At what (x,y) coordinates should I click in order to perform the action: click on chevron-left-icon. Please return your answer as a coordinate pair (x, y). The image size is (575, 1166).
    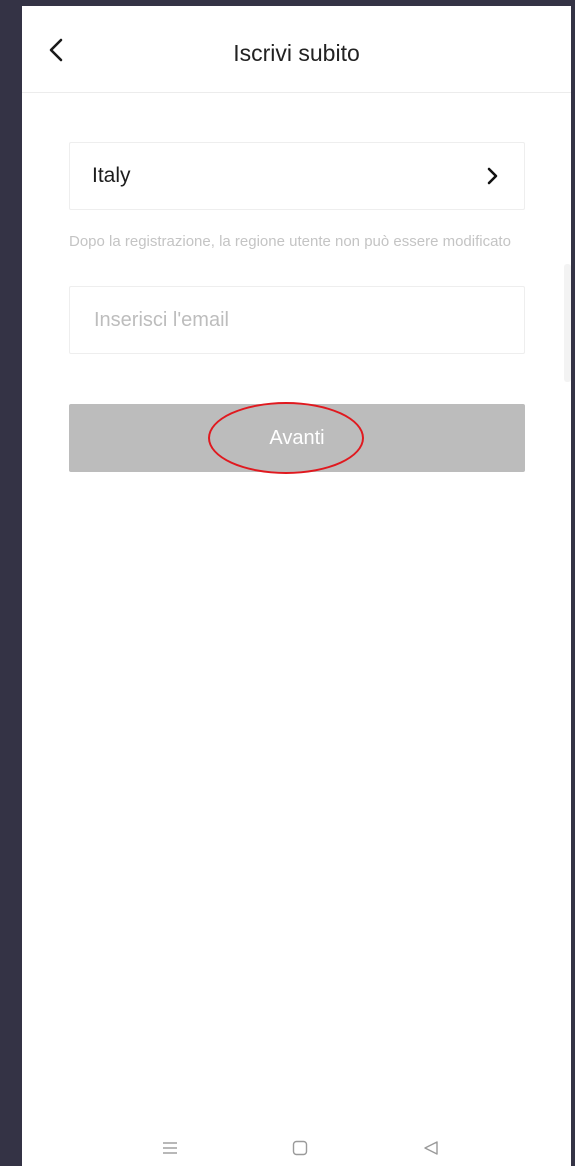
    Looking at the image, I should click on (56, 50).